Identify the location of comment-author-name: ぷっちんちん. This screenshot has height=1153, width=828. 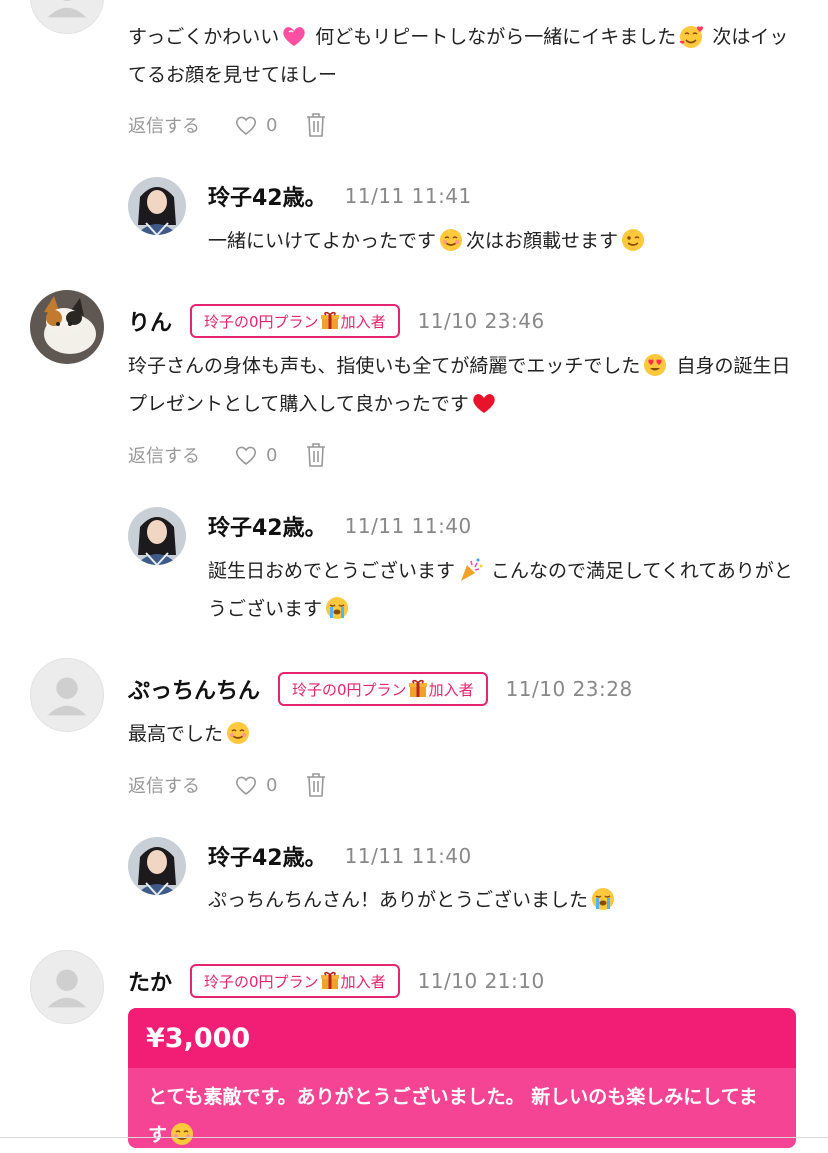
(194, 689).